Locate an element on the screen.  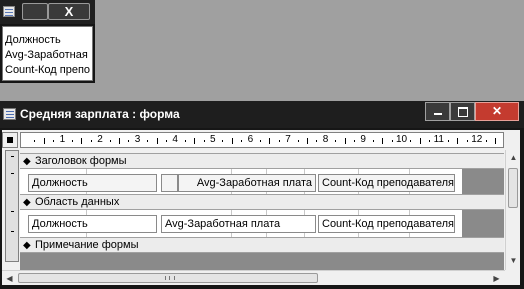
horizontal-scrollbar: ◀ ▶ is located at coordinates (253, 277).